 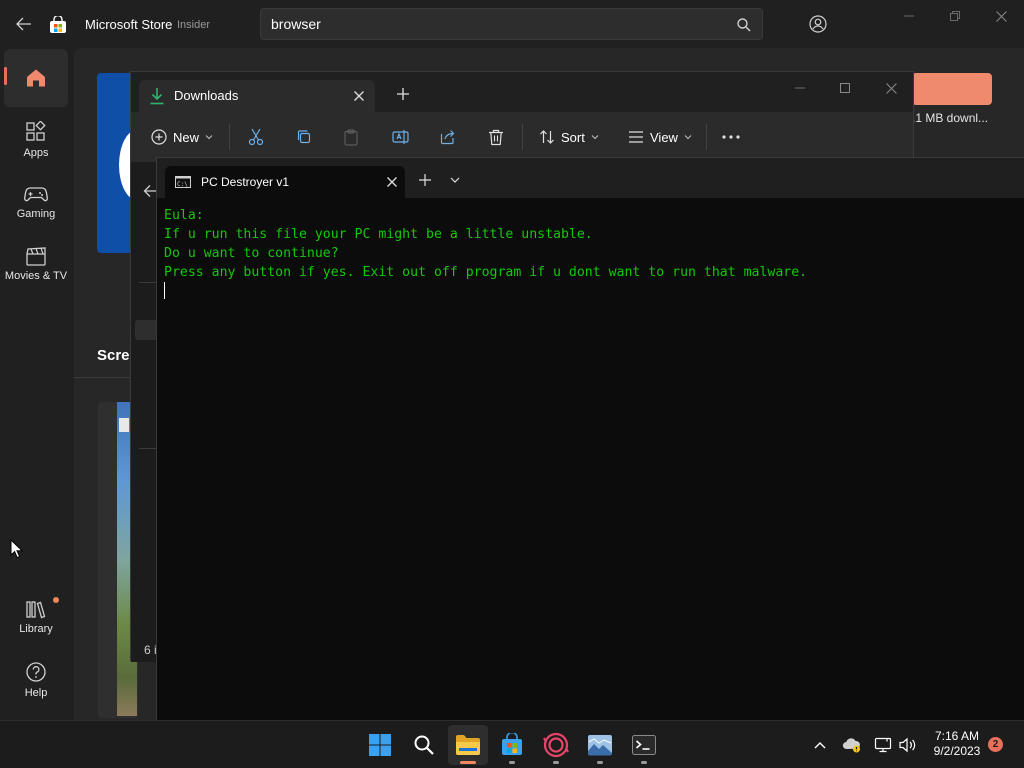 I want to click on start-button, so click(x=380, y=745).